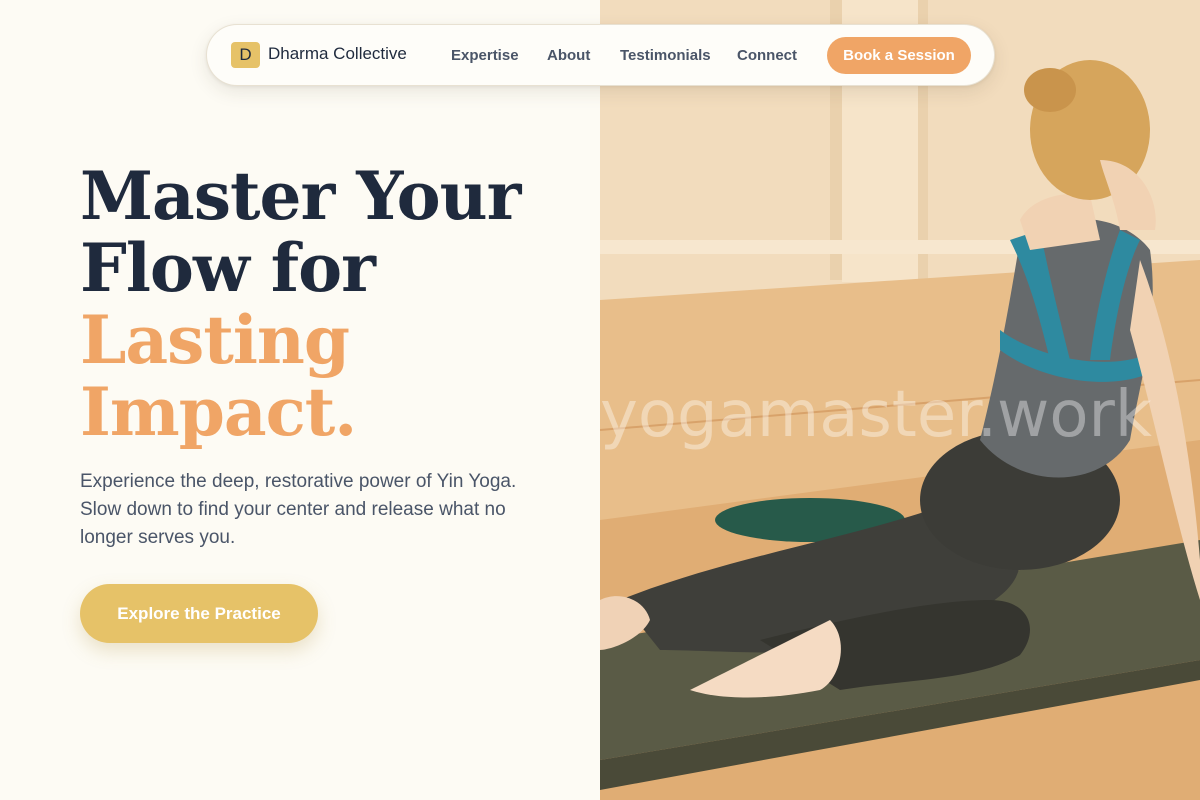 This screenshot has height=800, width=1200. I want to click on nav-link-testimonials: Testimonials, so click(665, 55).